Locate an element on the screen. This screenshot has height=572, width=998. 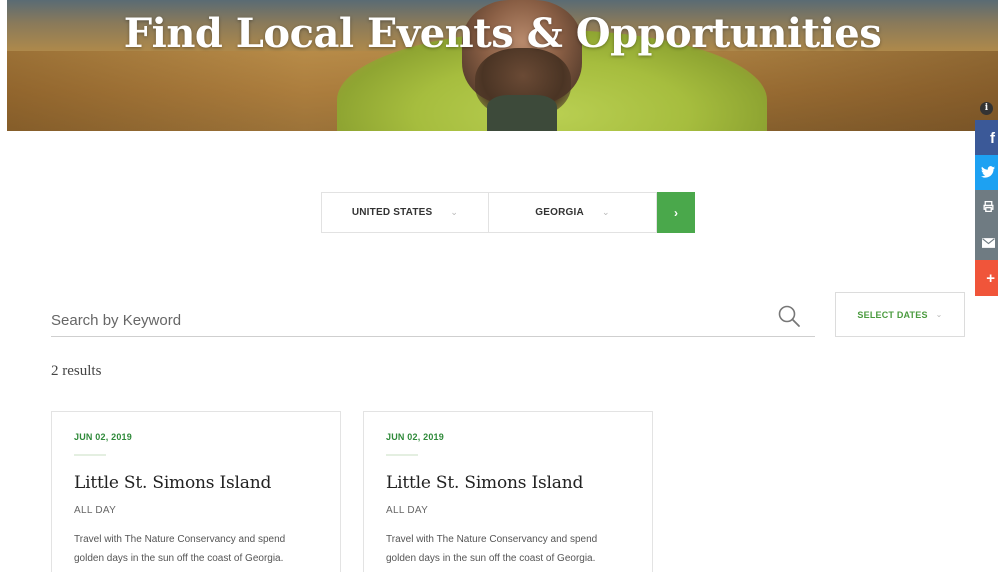
select-dates-button: SELECT DATES ⌄ is located at coordinates (900, 314).